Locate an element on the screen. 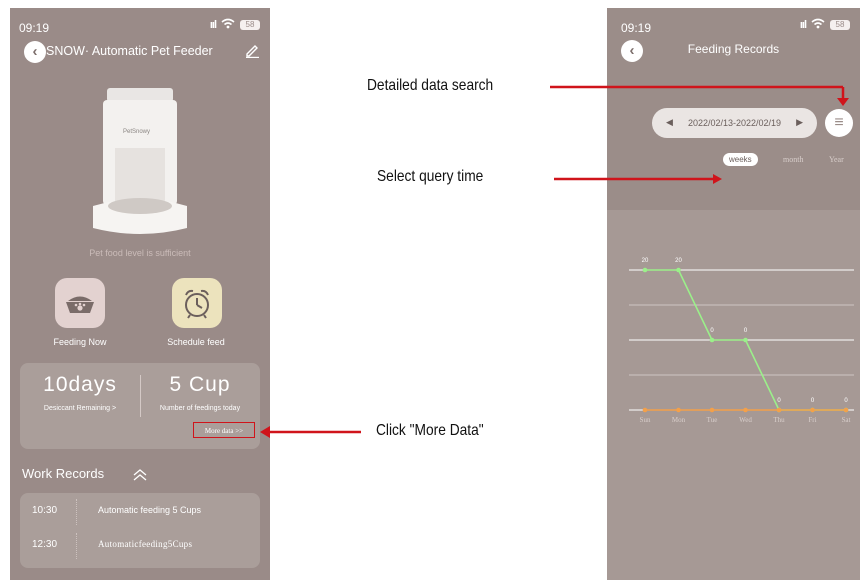  arrow-to-more-data is located at coordinates (310, 432).